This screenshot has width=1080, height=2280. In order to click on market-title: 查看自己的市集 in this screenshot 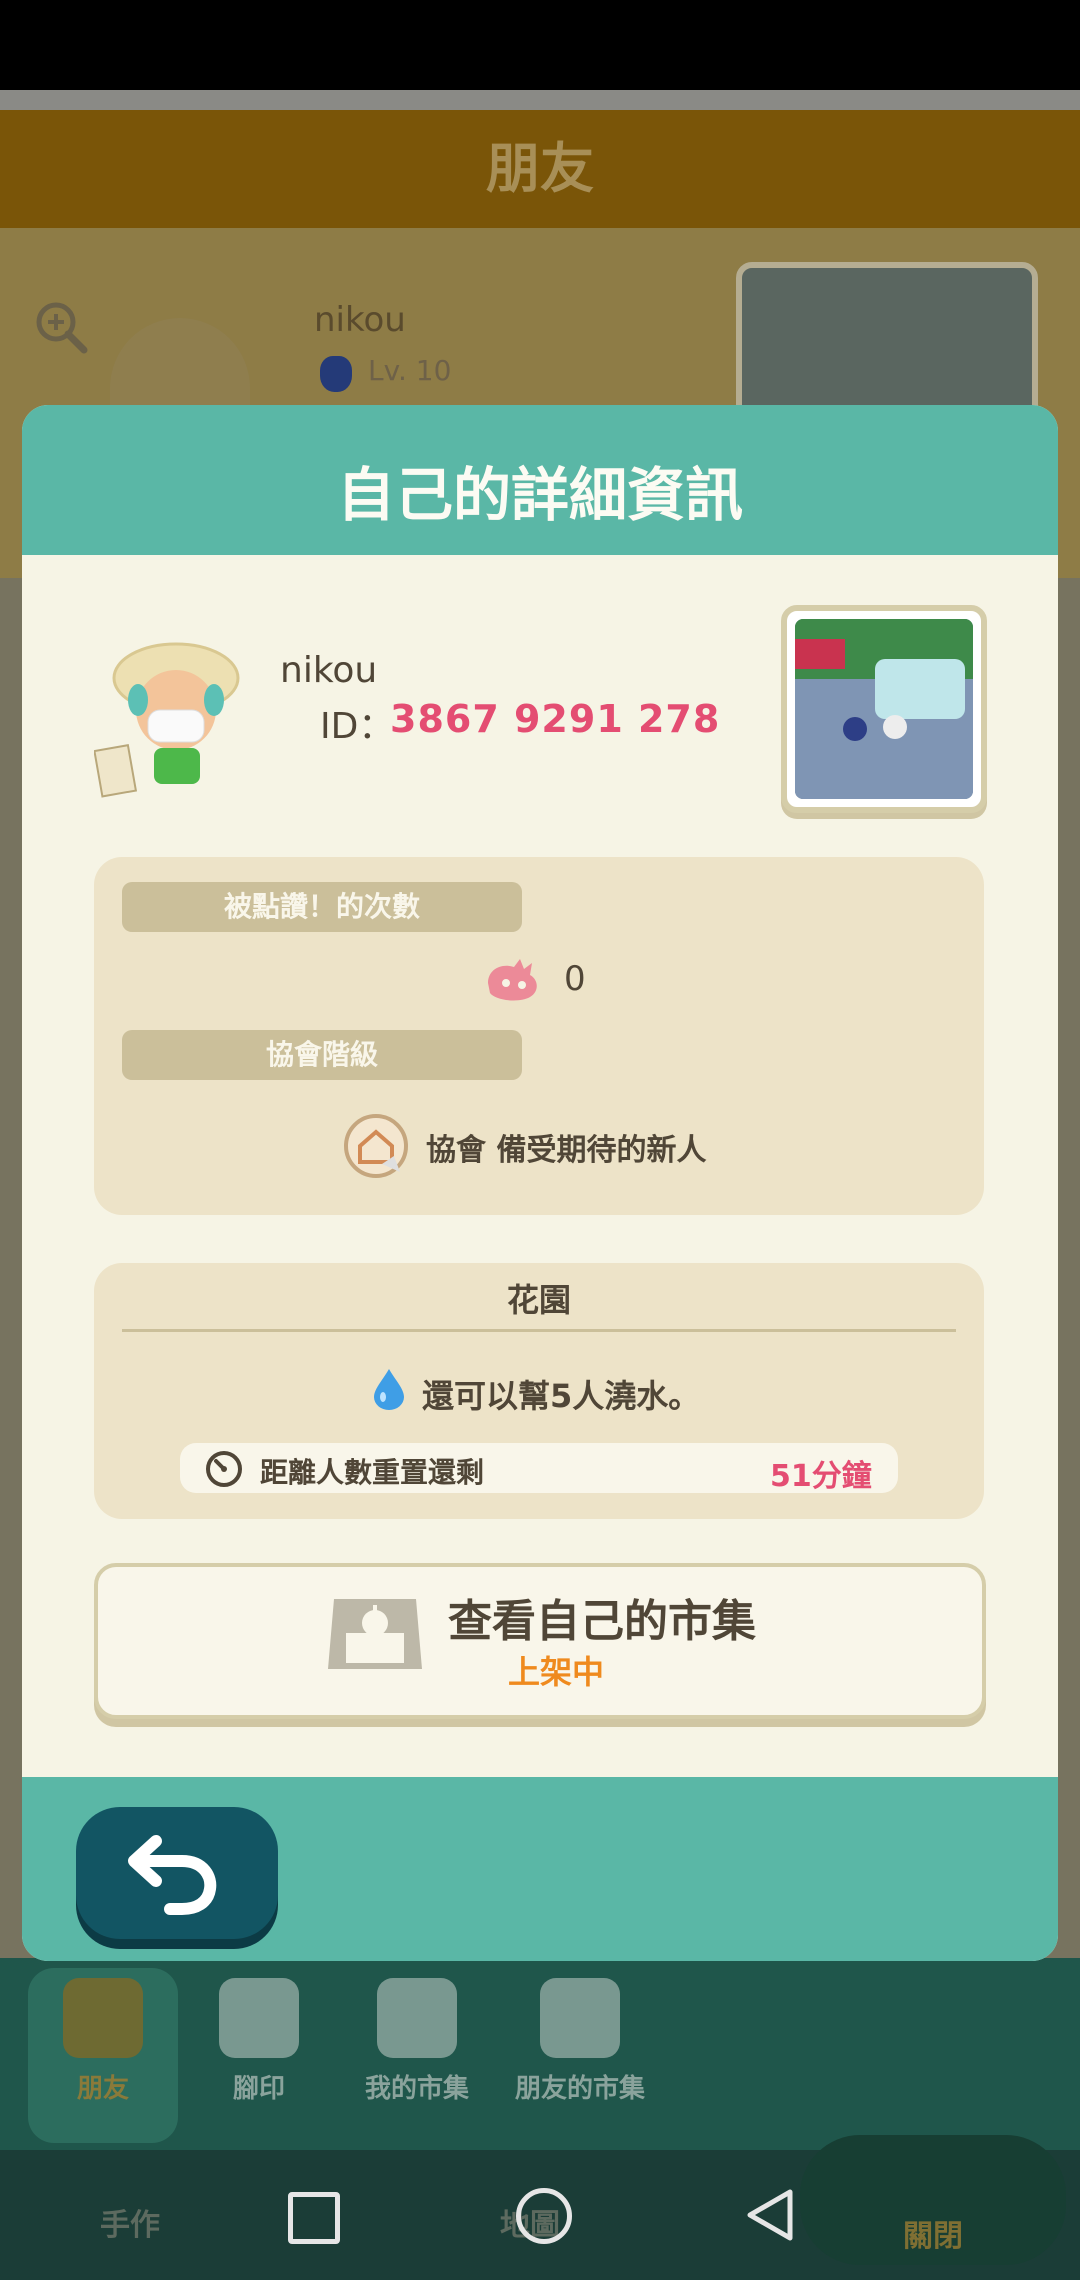, I will do `click(602, 1621)`.